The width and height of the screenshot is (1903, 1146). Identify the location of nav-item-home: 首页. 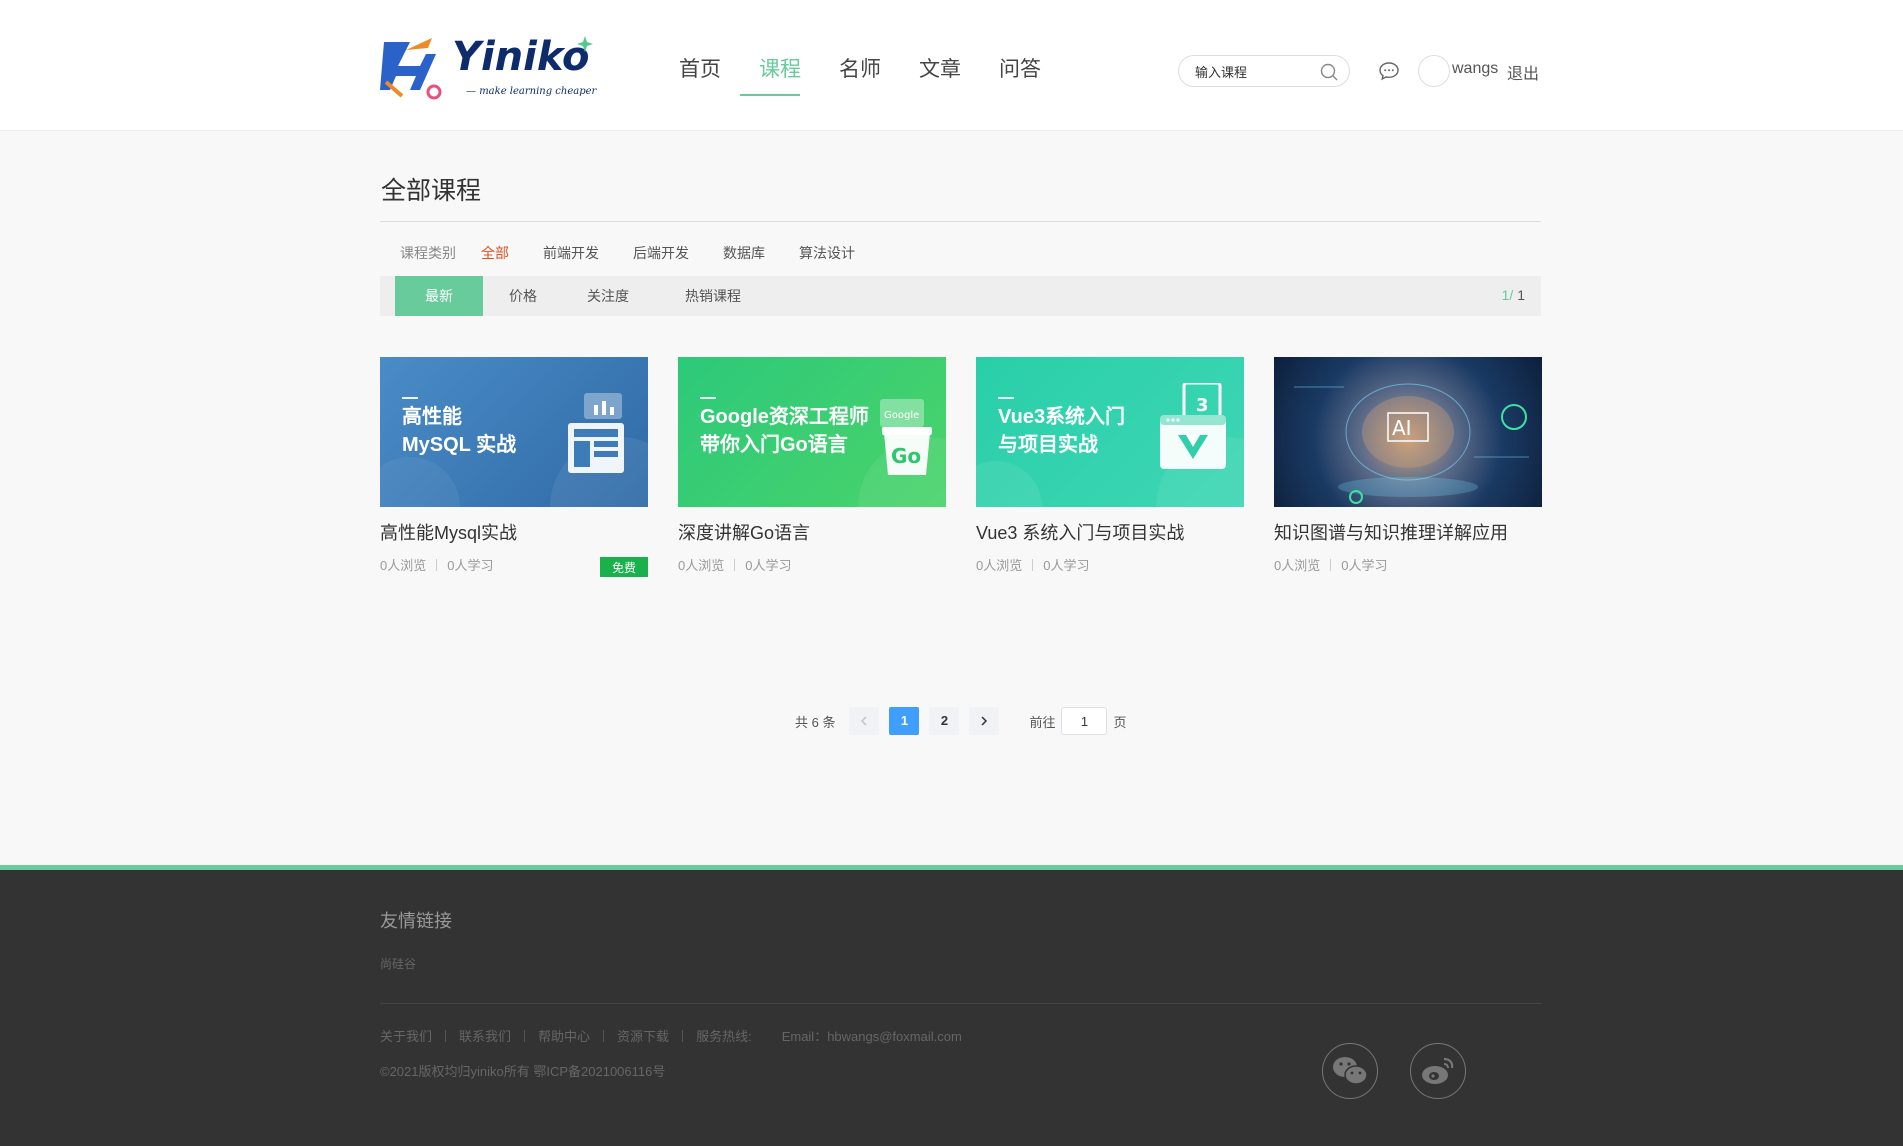
(700, 75).